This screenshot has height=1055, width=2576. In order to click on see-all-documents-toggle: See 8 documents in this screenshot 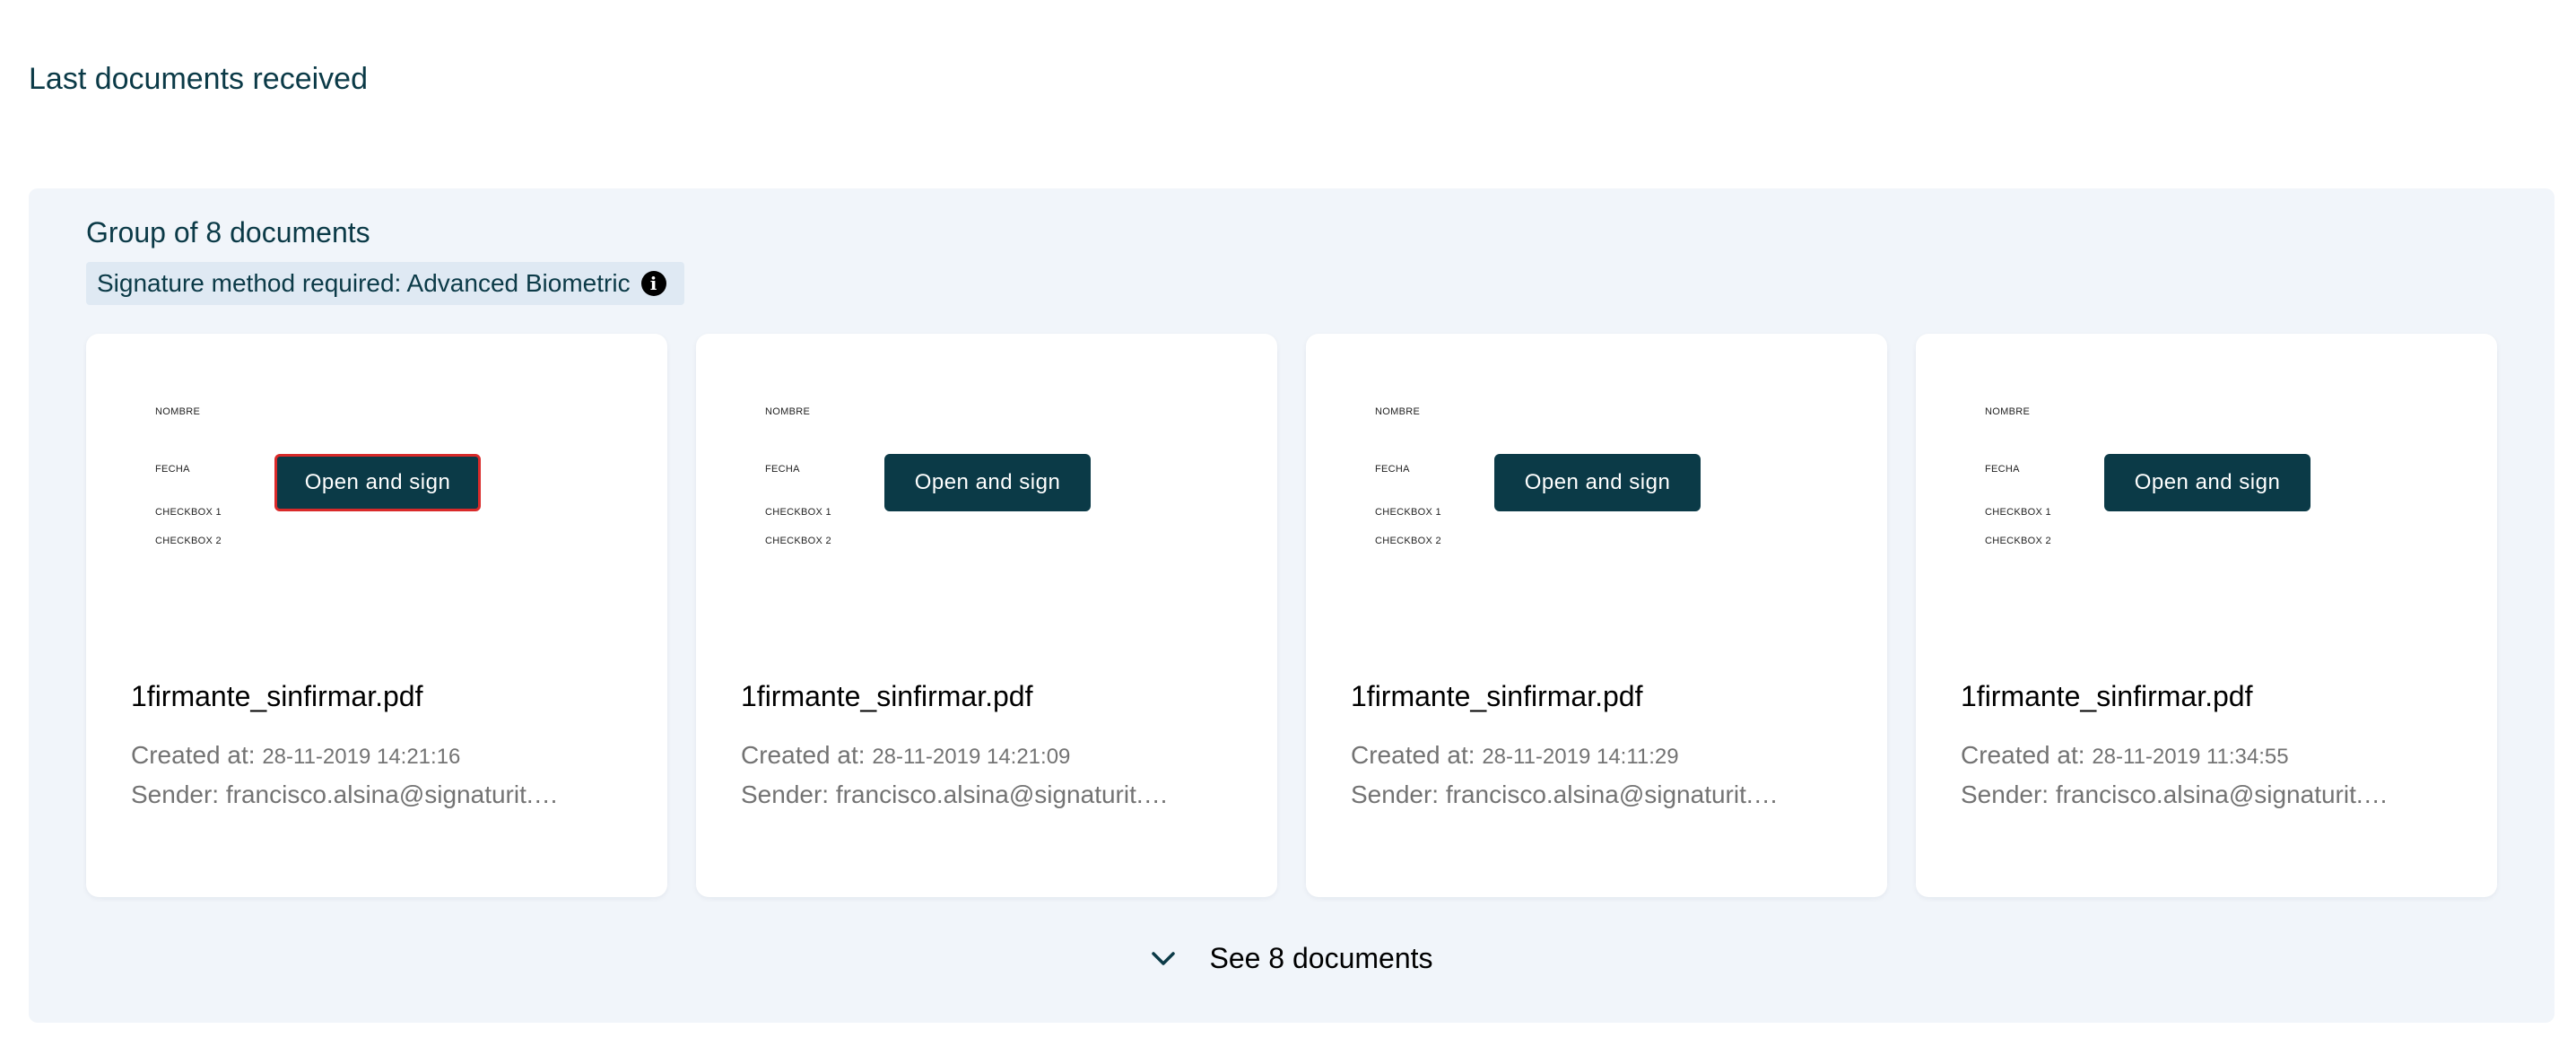, I will do `click(1291, 958)`.